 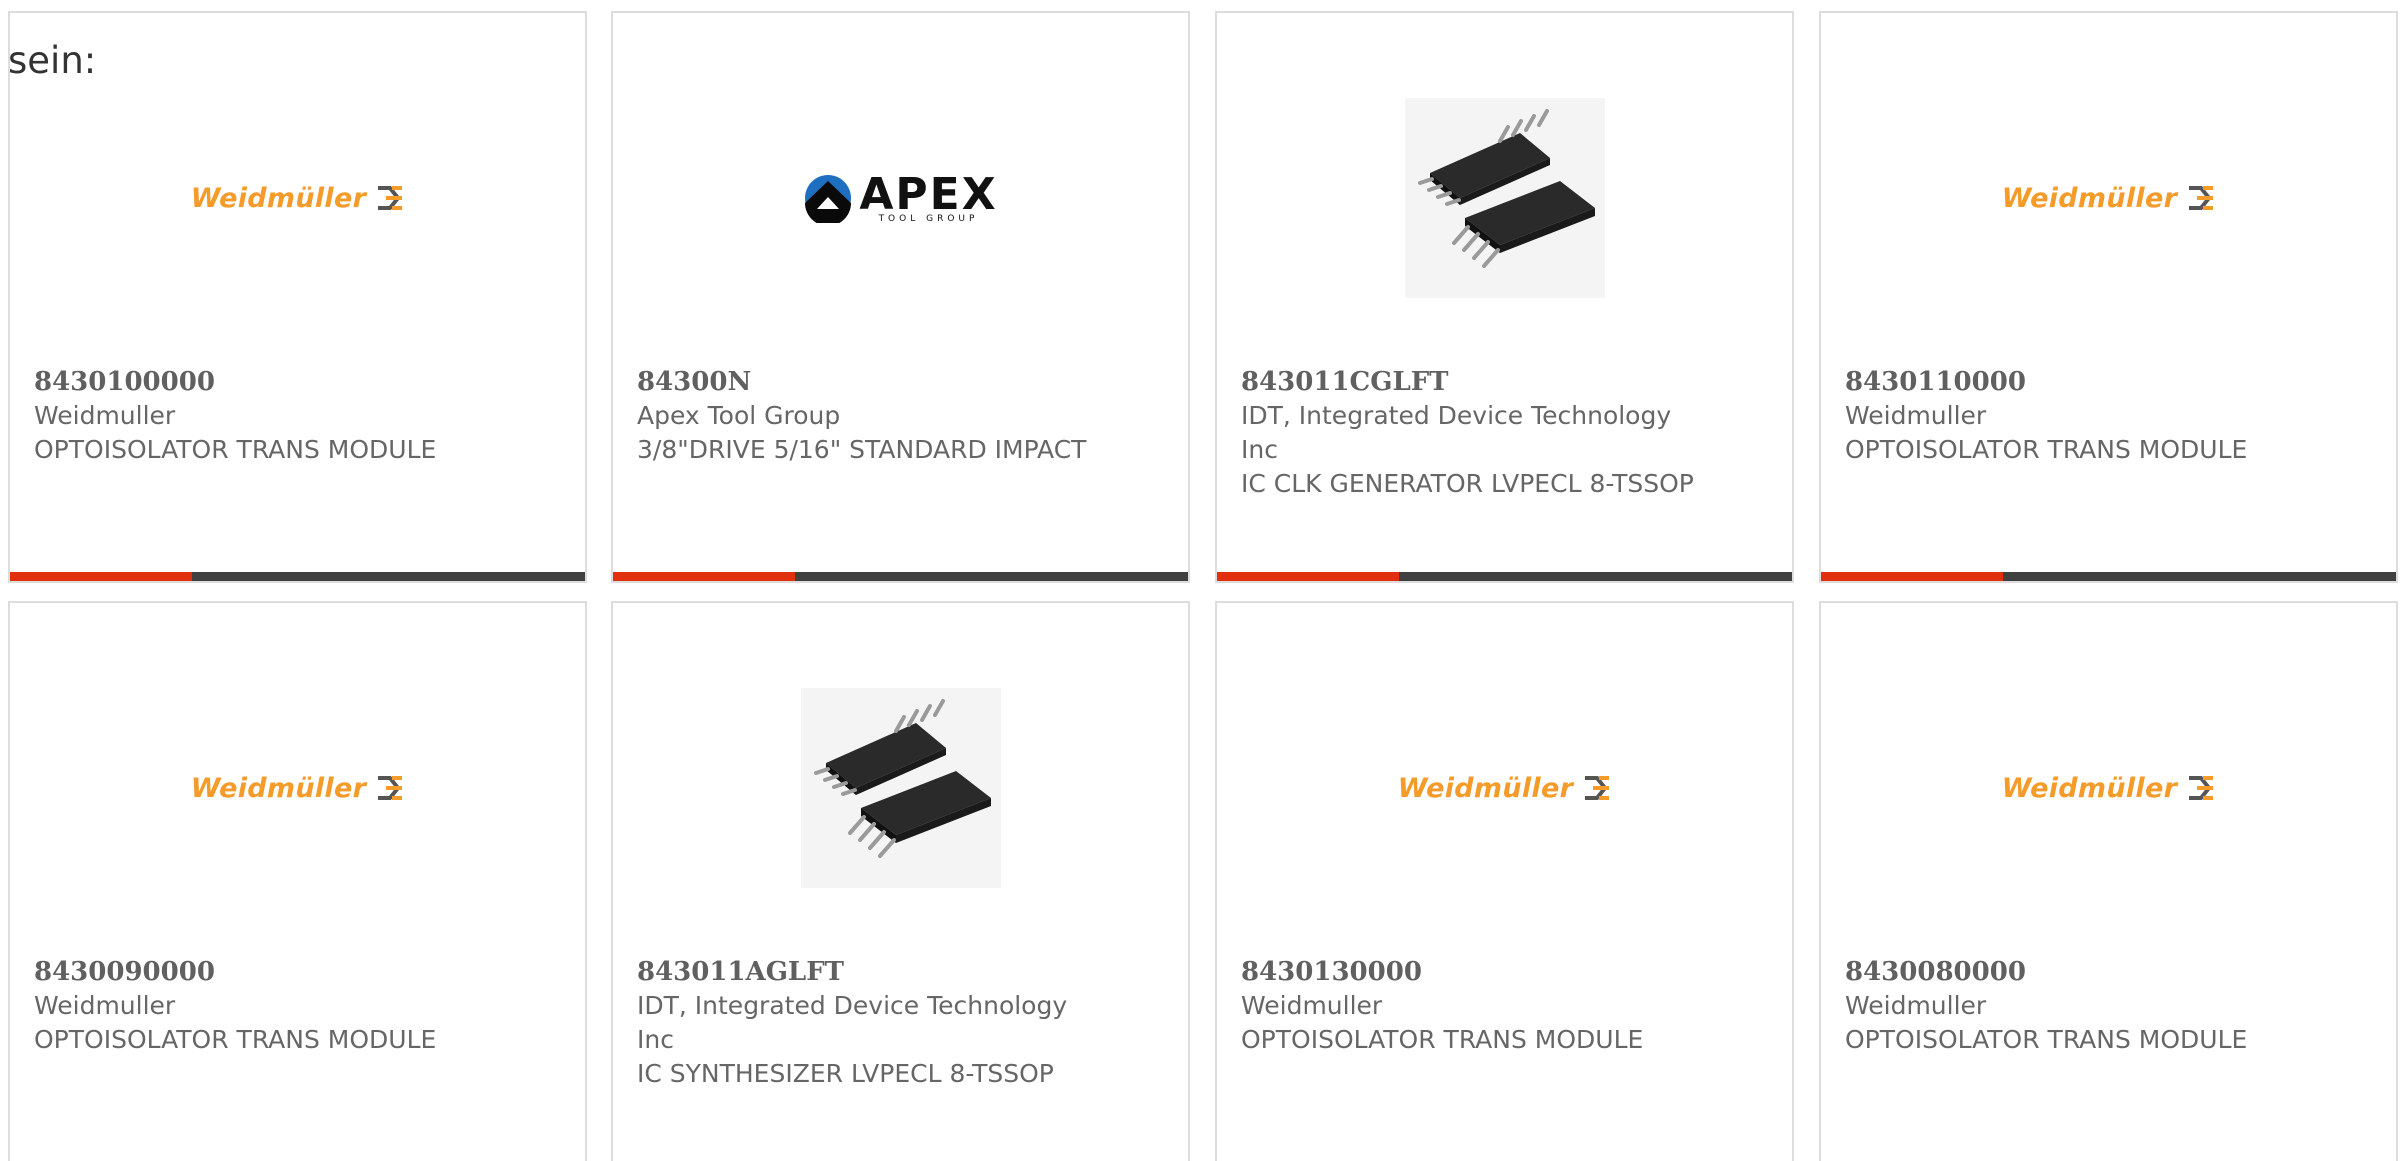 What do you see at coordinates (872, 382) in the screenshot?
I see `part-number: 84300N` at bounding box center [872, 382].